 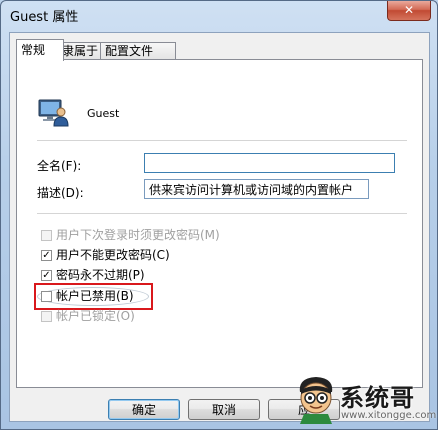 What do you see at coordinates (46, 296) in the screenshot?
I see `account-disabled-checkbox` at bounding box center [46, 296].